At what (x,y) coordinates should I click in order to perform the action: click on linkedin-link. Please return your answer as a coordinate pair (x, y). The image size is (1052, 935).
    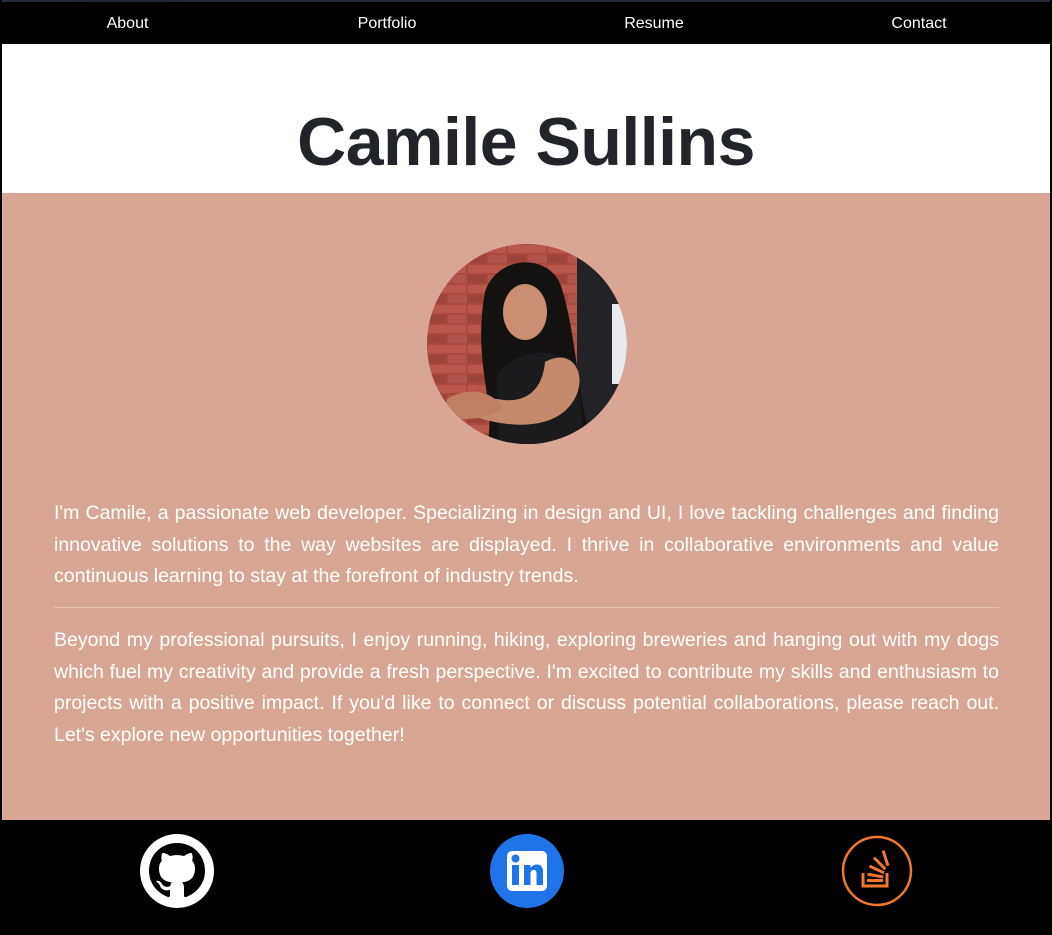
    Looking at the image, I should click on (527, 871).